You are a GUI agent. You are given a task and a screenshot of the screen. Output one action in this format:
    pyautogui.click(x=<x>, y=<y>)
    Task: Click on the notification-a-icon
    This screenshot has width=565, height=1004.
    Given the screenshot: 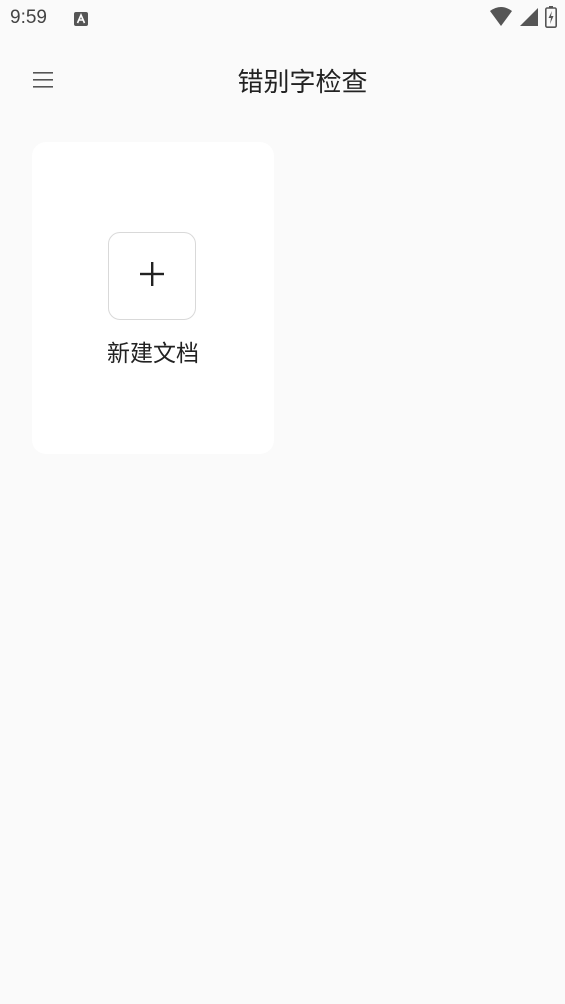 What is the action you would take?
    pyautogui.click(x=81, y=18)
    